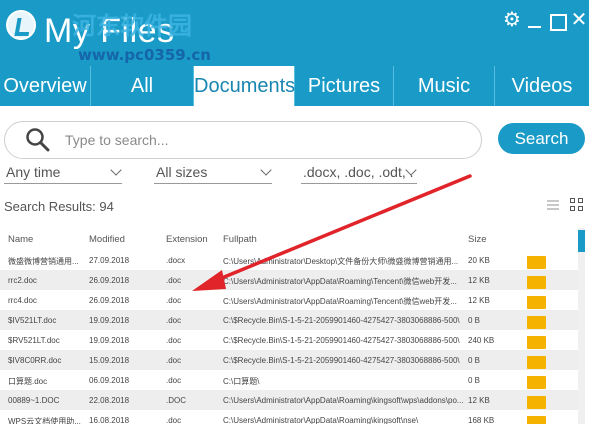  I want to click on search-box, so click(243, 140).